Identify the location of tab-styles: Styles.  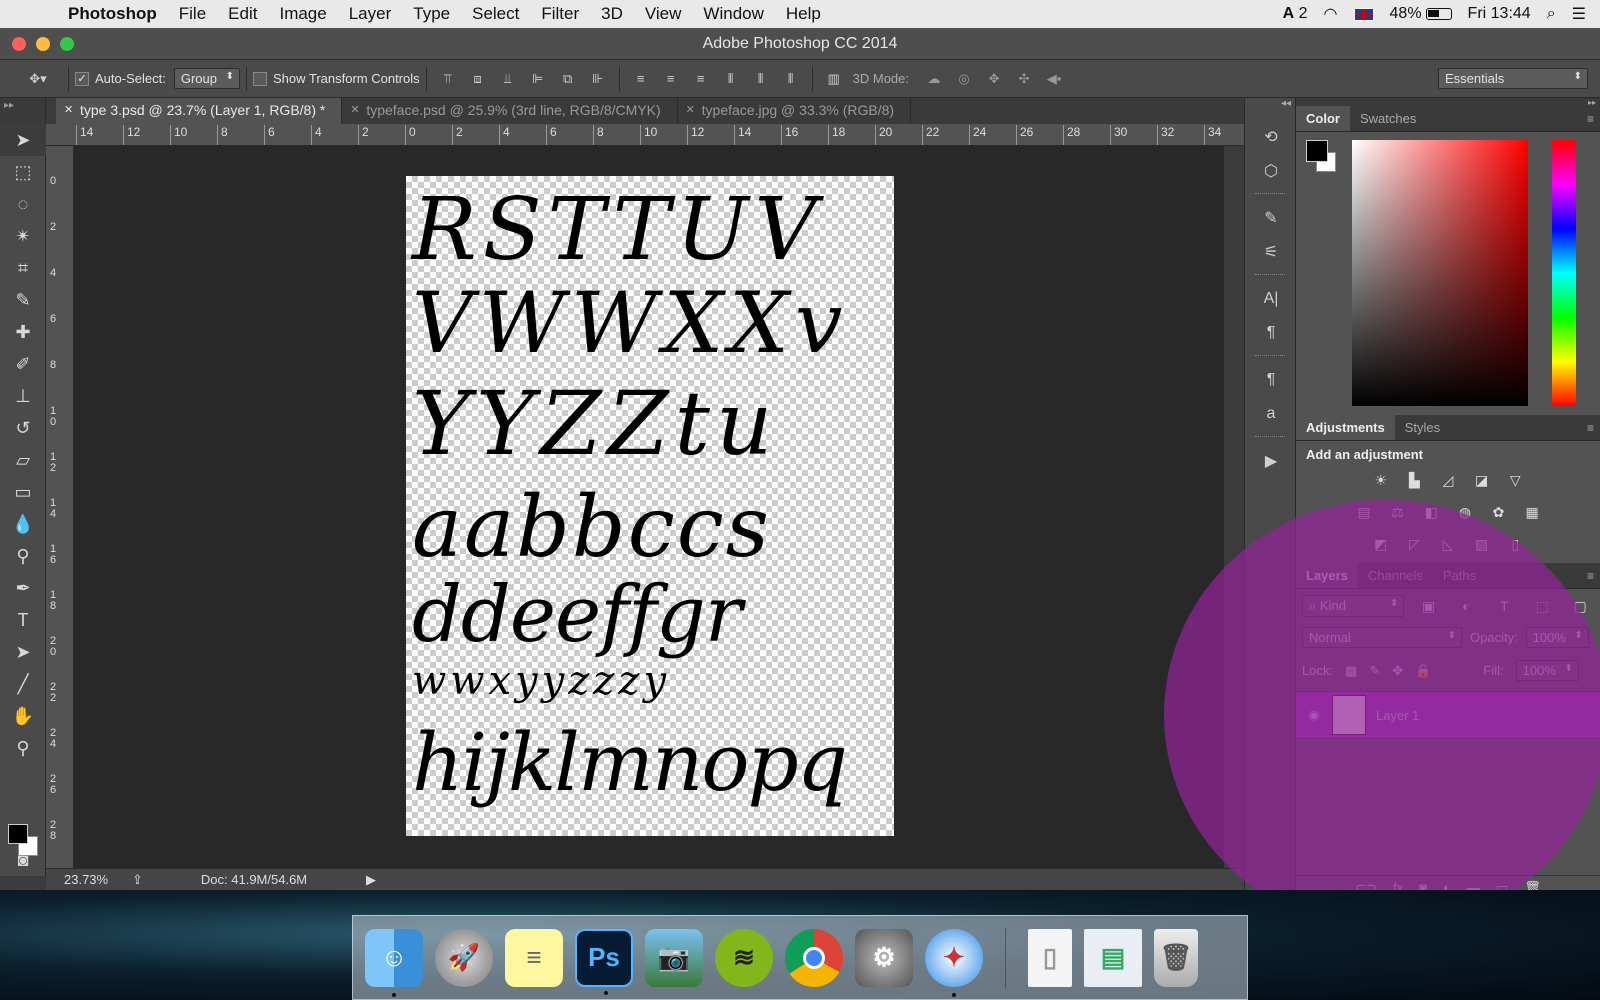
(1422, 427).